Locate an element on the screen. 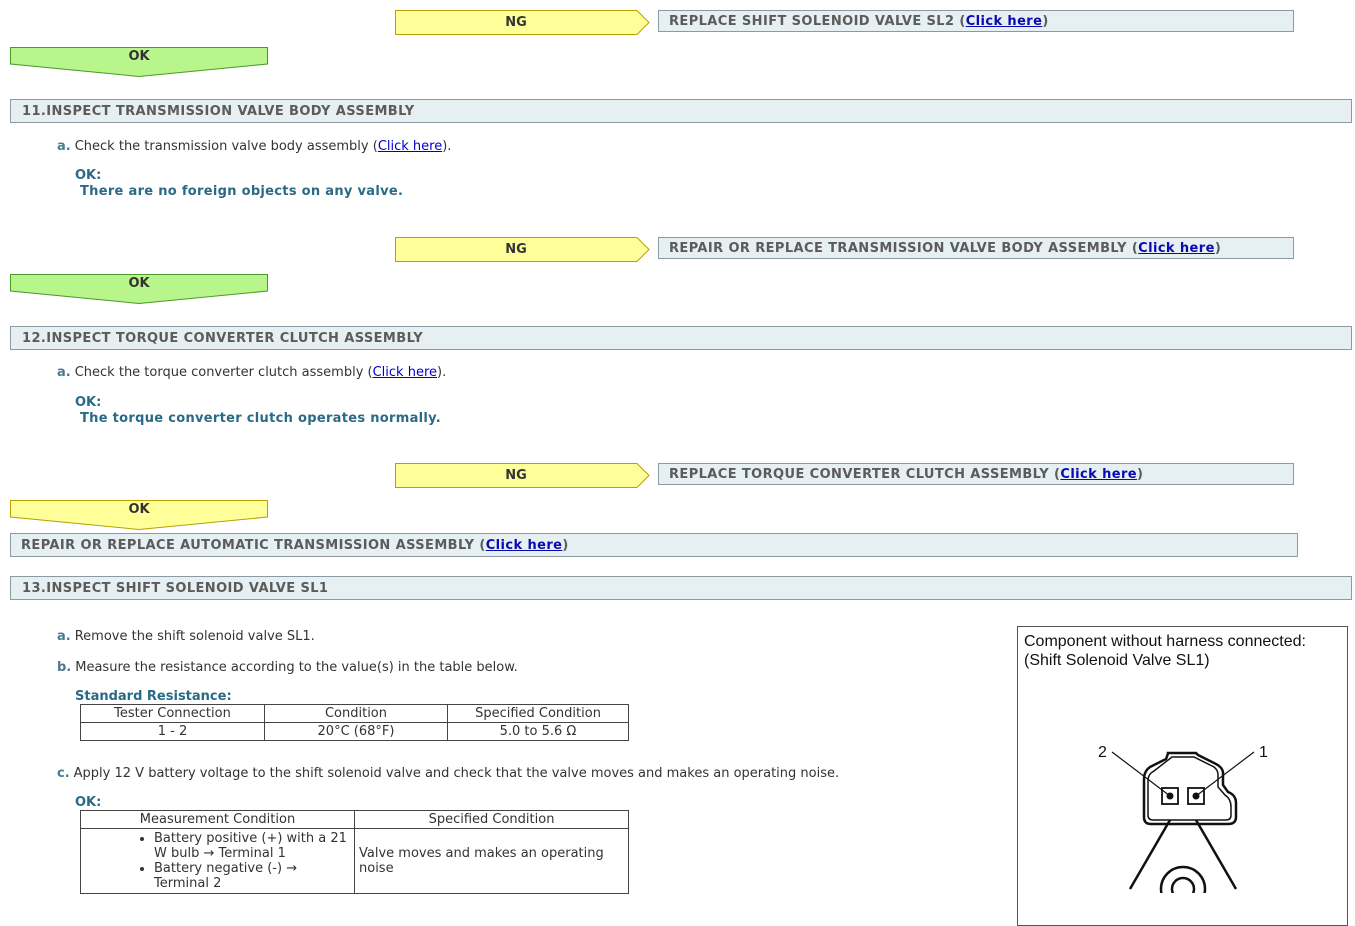 This screenshot has width=1355, height=926. ng-result-text: REPLACE SHIFT SOLENOID VALVE SL2 ( is located at coordinates (817, 21).